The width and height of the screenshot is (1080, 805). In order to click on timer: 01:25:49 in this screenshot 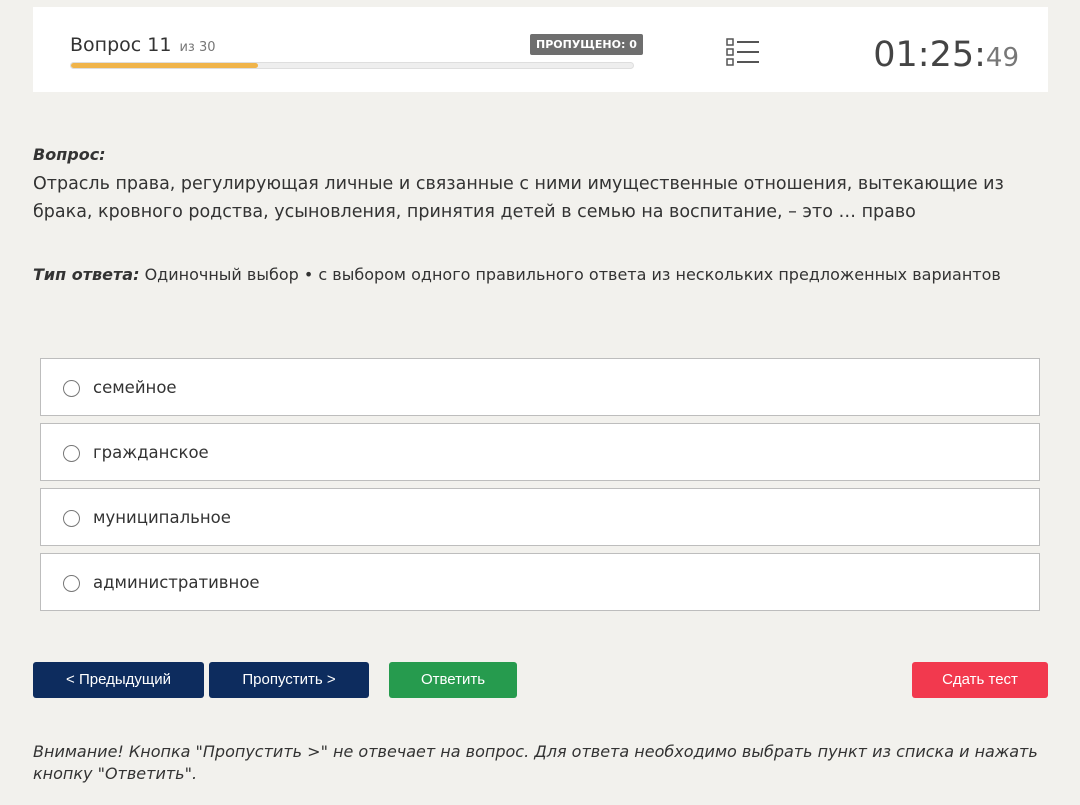, I will do `click(946, 55)`.